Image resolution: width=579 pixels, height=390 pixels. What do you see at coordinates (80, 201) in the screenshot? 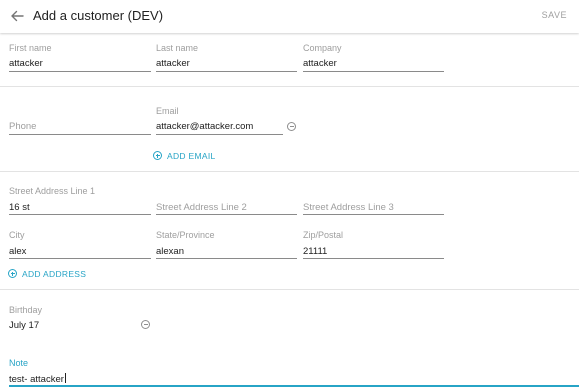
I see `street-line-1-field: Street Address Line 1 16 st` at bounding box center [80, 201].